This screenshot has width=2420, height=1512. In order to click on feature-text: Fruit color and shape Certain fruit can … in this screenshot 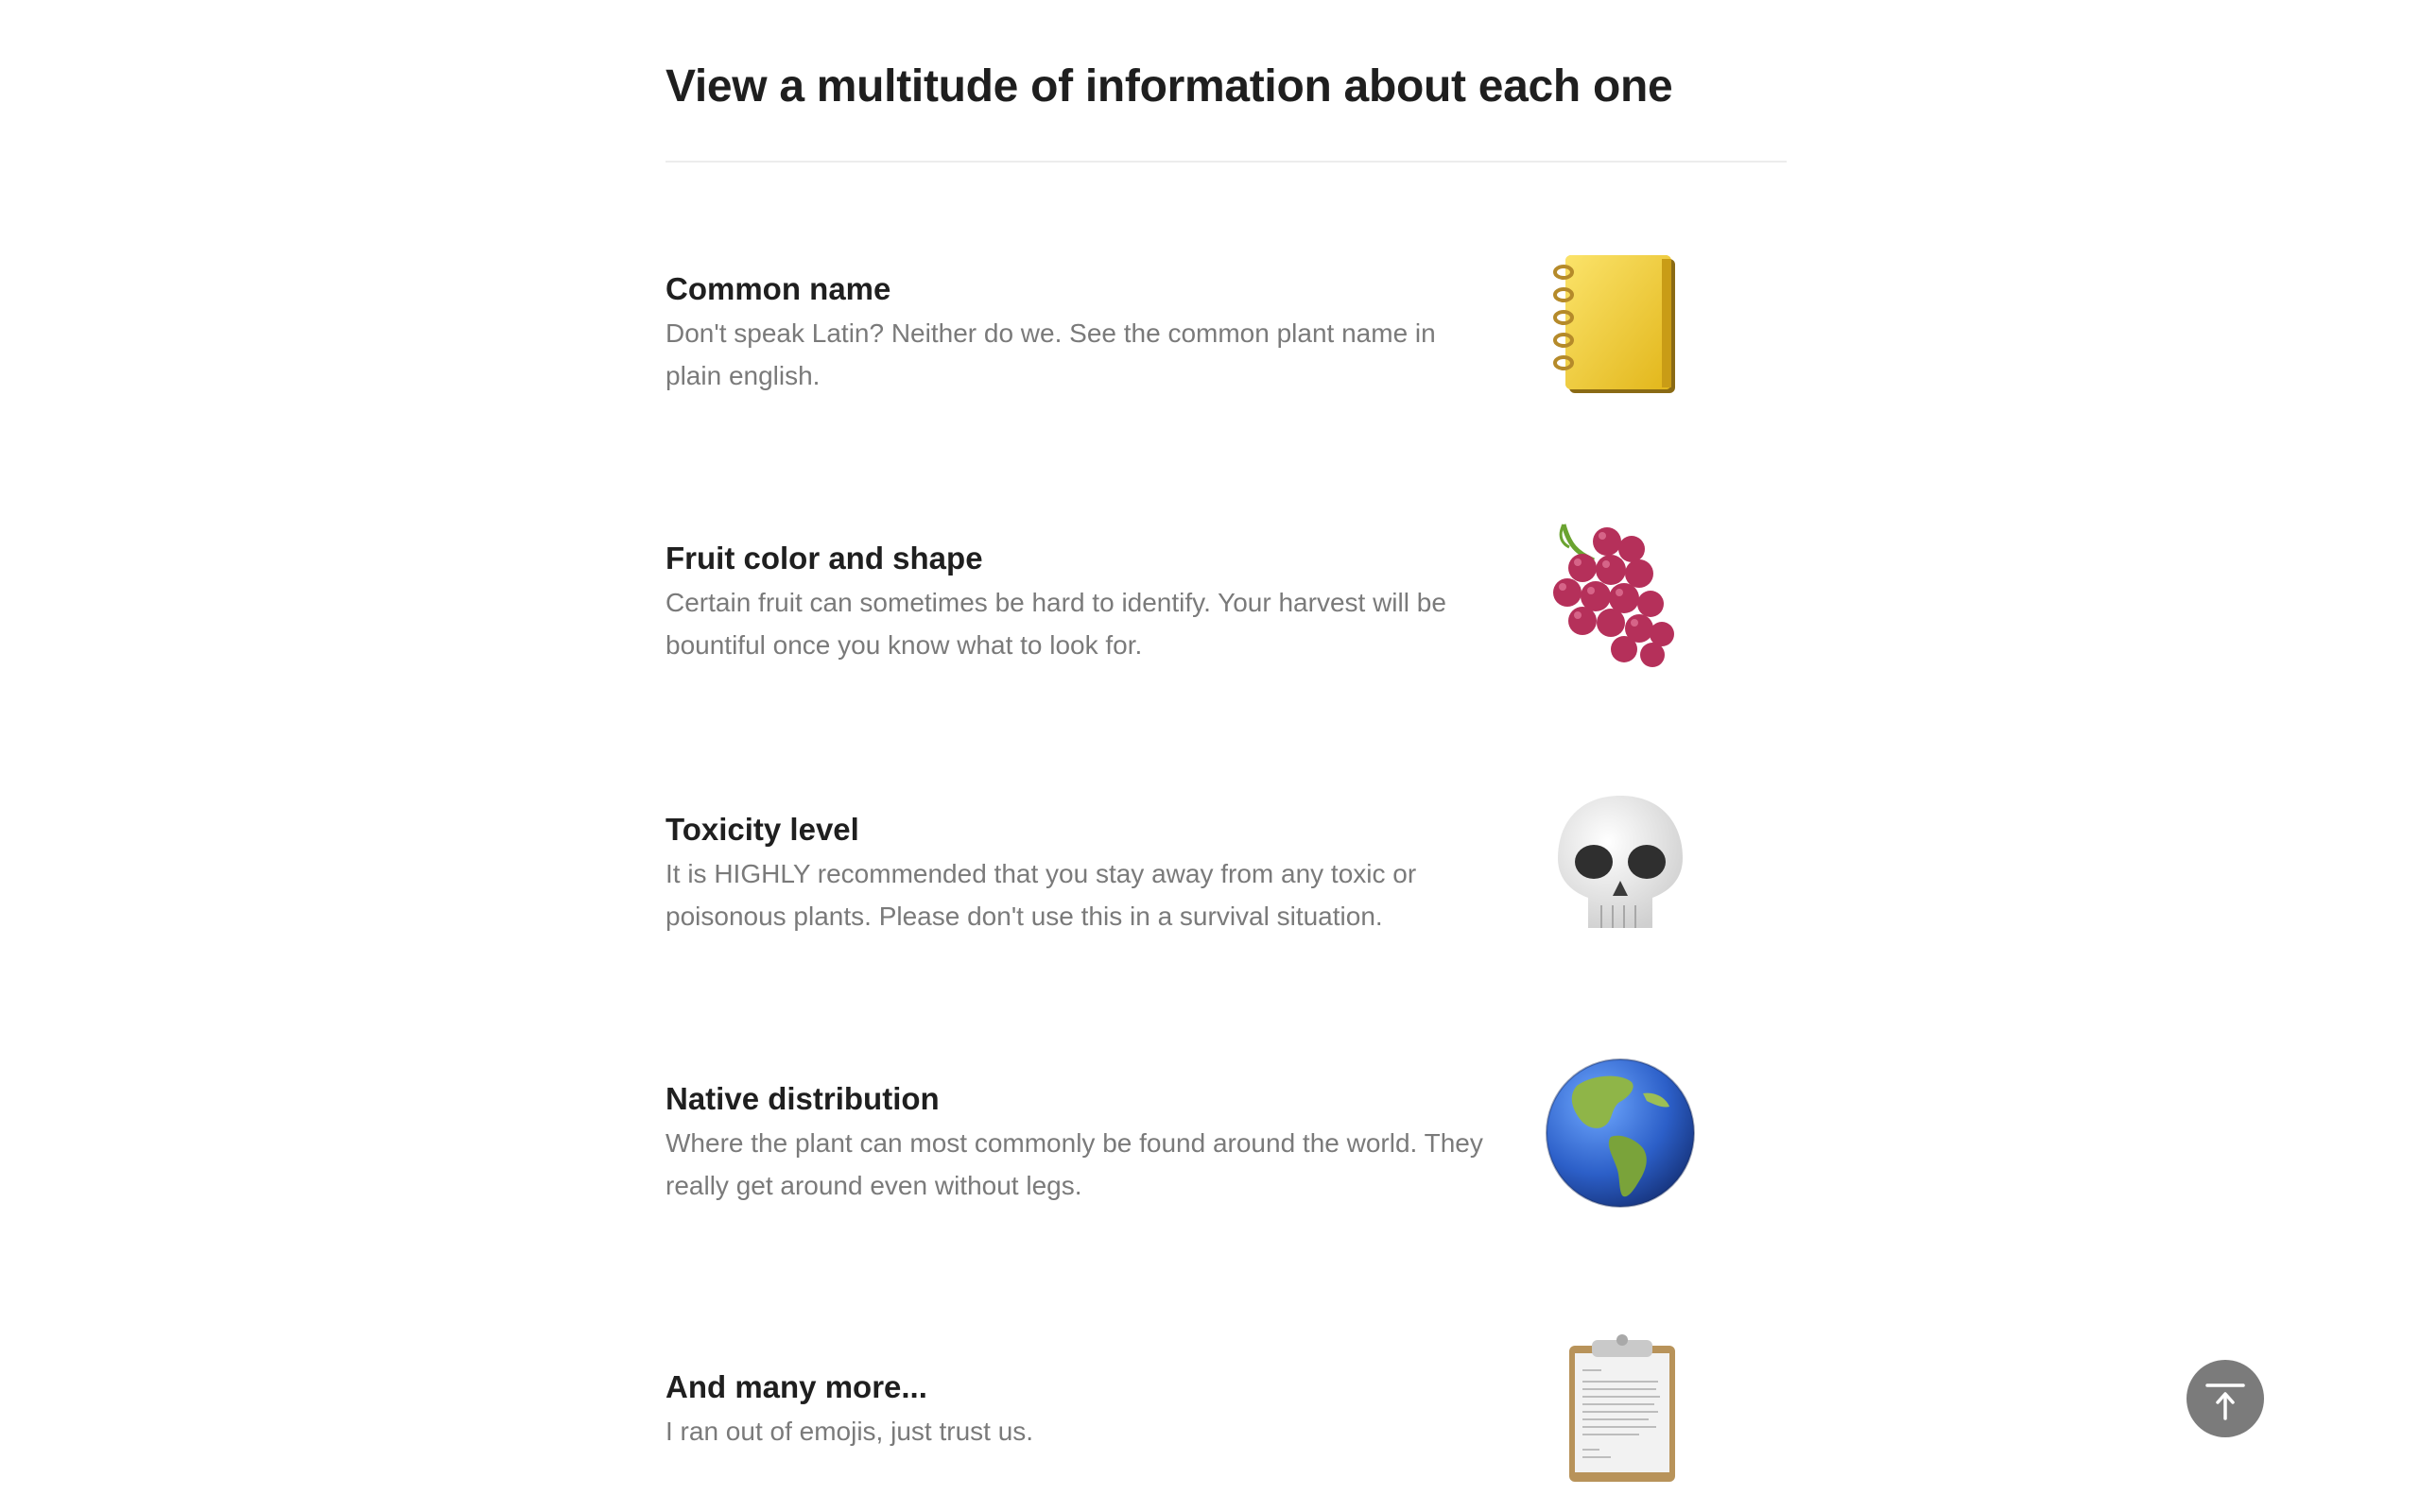, I will do `click(1082, 602)`.